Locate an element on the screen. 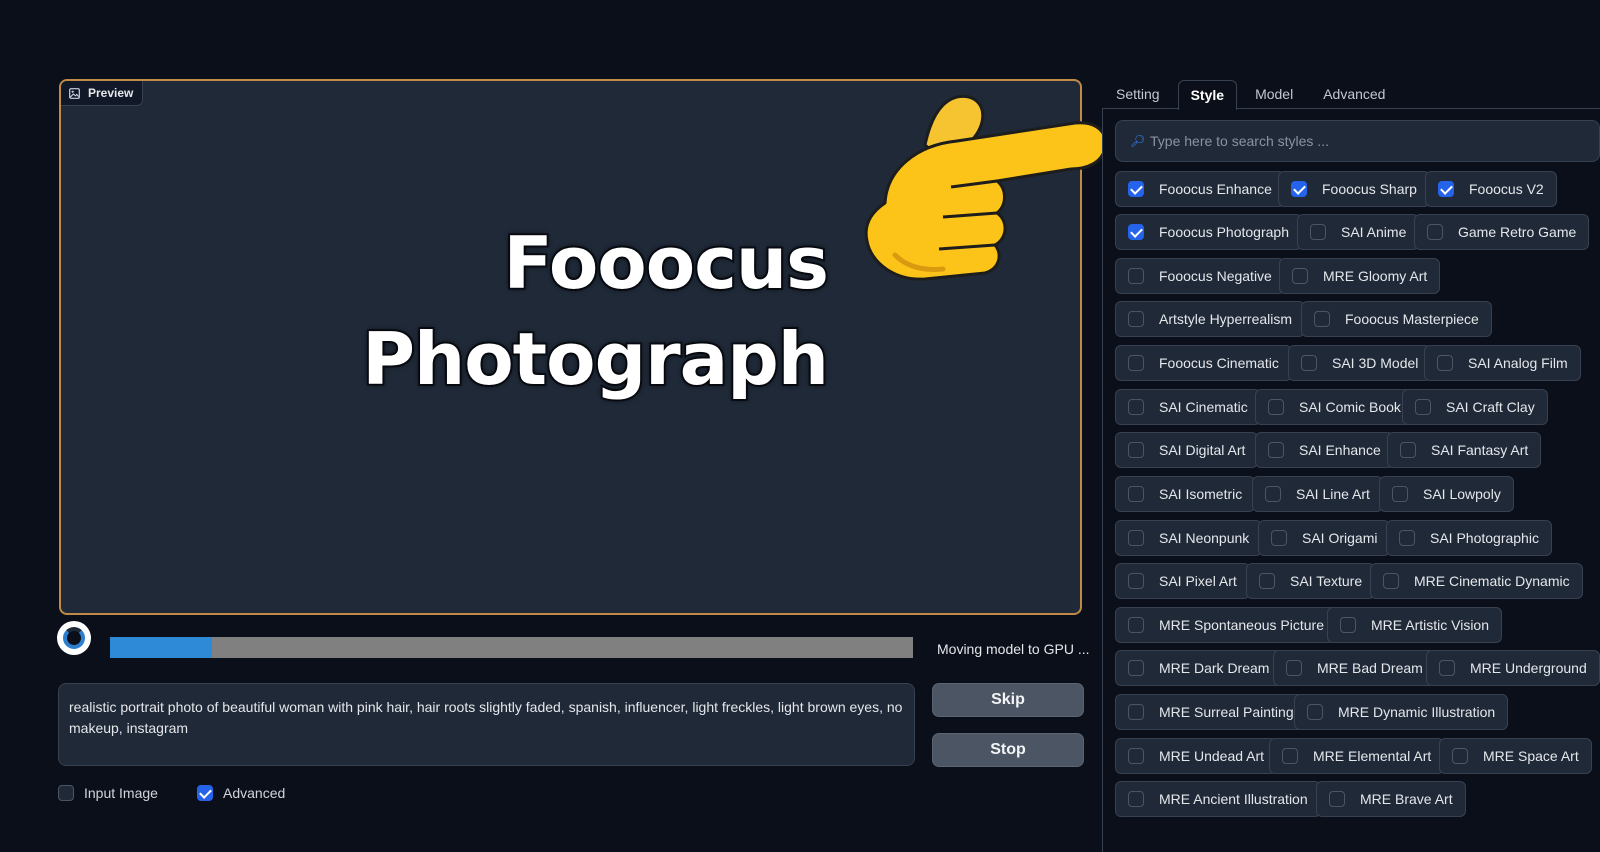 This screenshot has width=1600, height=852. skip-button: Skip is located at coordinates (1008, 700).